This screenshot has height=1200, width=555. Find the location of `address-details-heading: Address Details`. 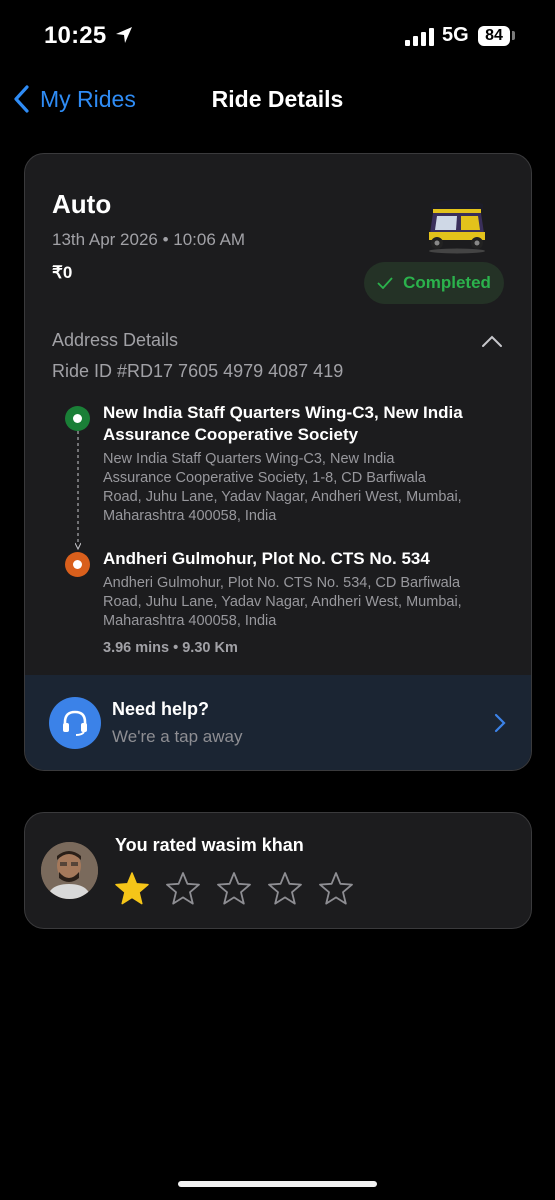

address-details-heading: Address Details is located at coordinates (115, 340).